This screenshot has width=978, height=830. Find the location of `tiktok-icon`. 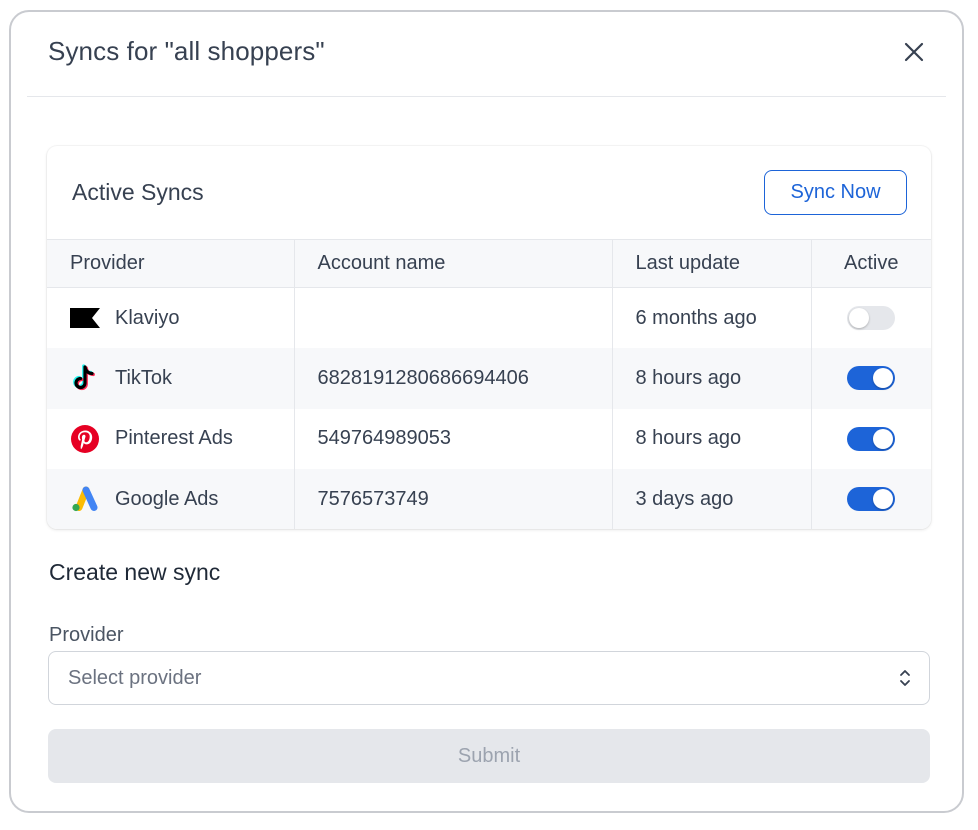

tiktok-icon is located at coordinates (85, 378).